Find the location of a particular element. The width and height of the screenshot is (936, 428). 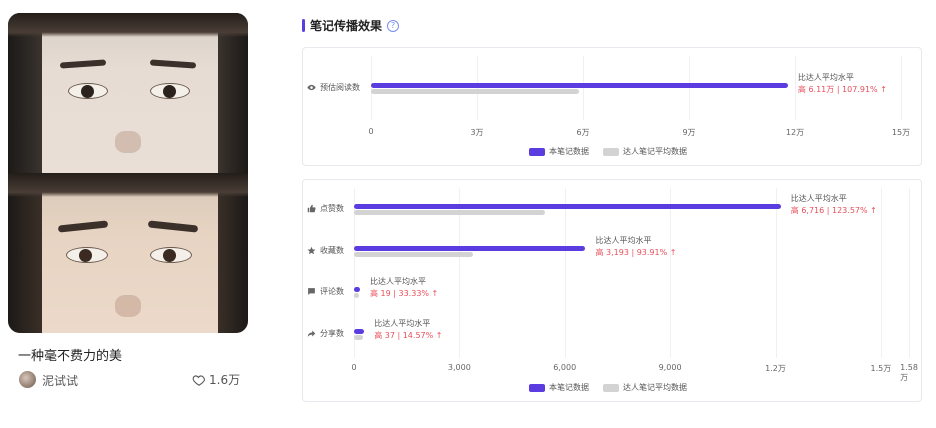

category-label: 分享数 is located at coordinates (325, 333).